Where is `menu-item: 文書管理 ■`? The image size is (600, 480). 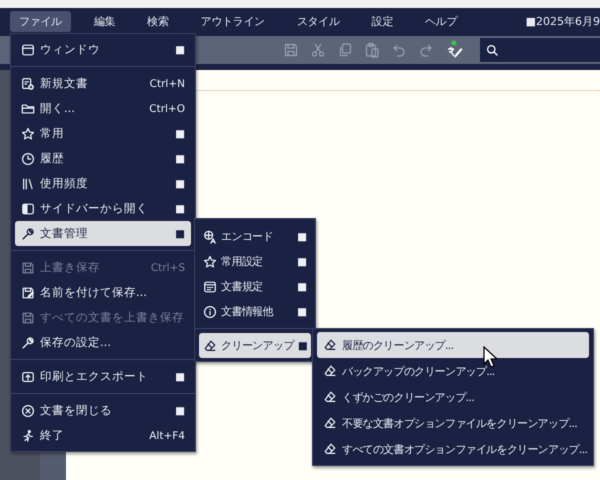
menu-item: 文書管理 ■ is located at coordinates (103, 233).